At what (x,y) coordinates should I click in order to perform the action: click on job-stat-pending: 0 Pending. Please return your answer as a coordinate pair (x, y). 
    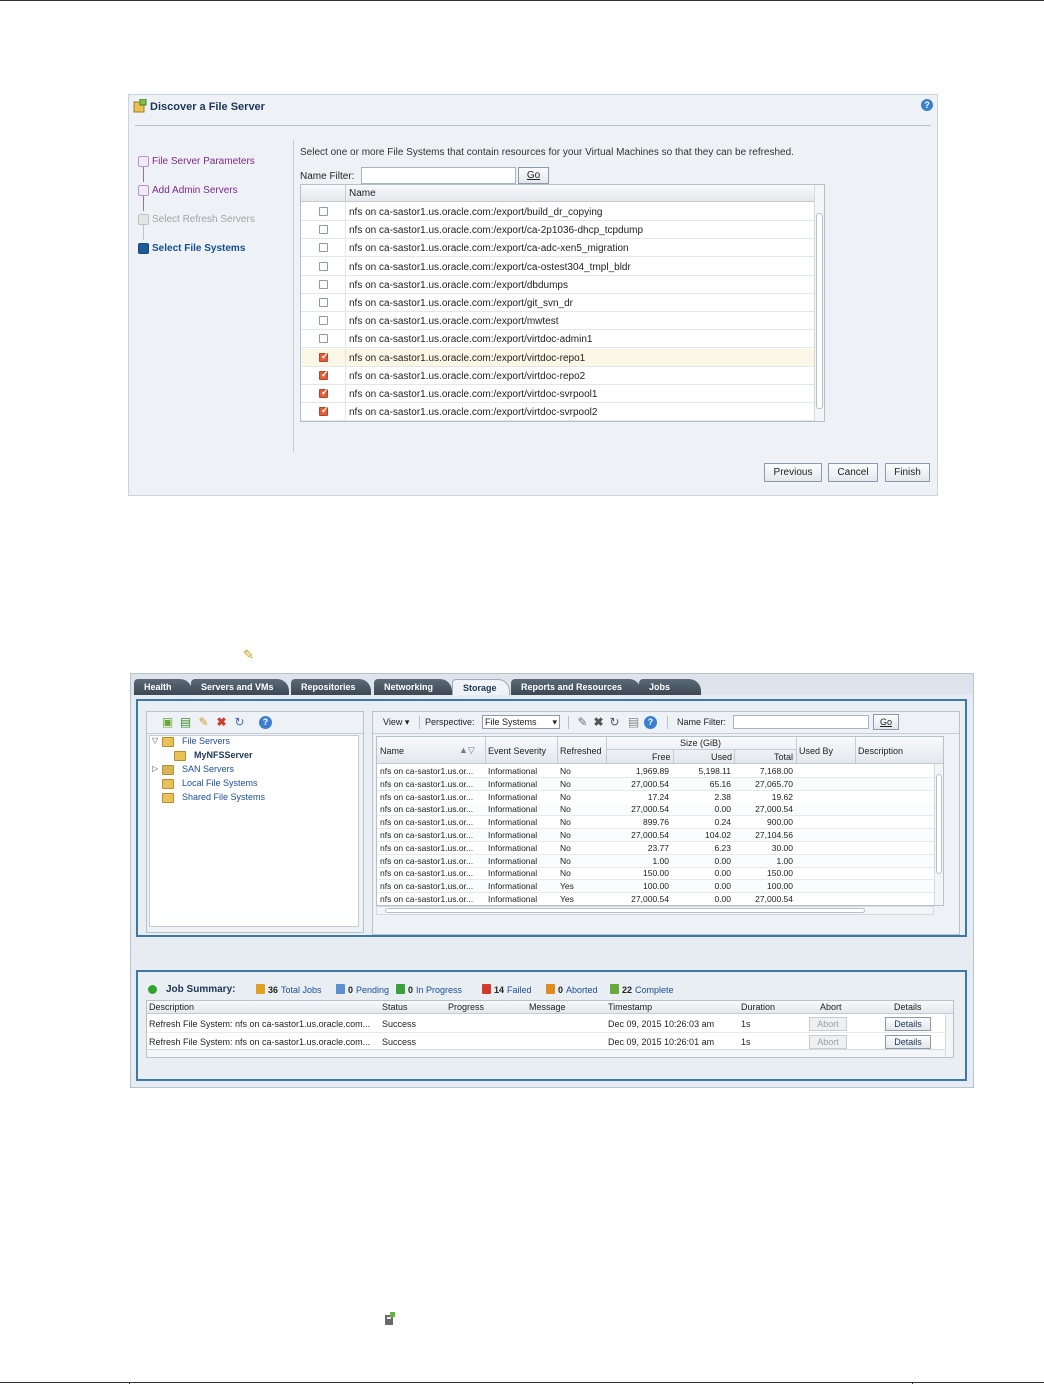
    Looking at the image, I should click on (362, 989).